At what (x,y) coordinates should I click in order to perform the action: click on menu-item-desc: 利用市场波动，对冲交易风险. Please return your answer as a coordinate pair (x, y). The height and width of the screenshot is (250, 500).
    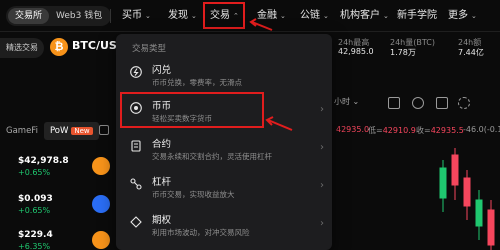
    Looking at the image, I should click on (201, 232).